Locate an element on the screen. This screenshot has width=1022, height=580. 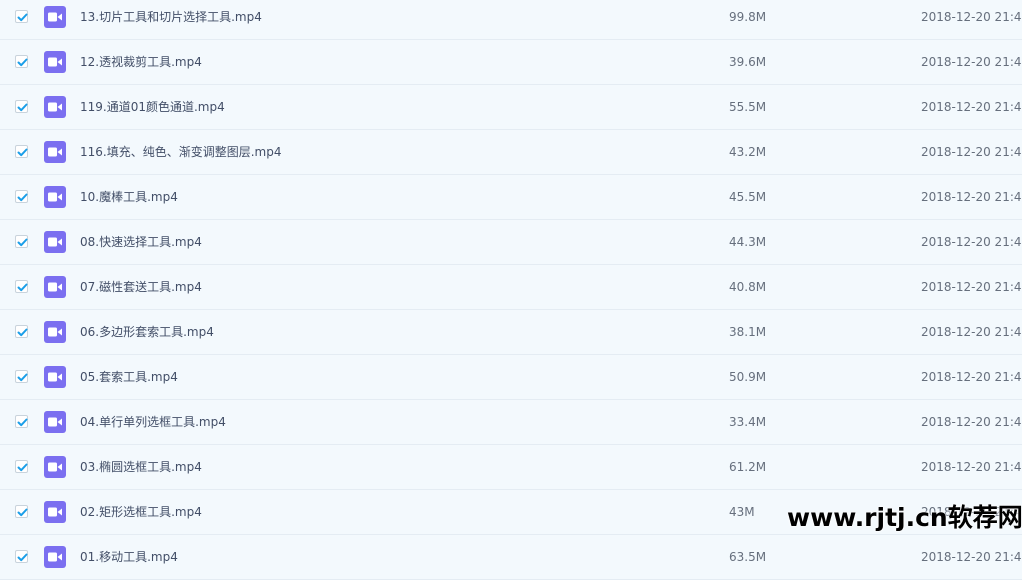
file-row: 08.快速选择工具.mp4 44.3M 2018-12-20 21:43 is located at coordinates (511, 242).